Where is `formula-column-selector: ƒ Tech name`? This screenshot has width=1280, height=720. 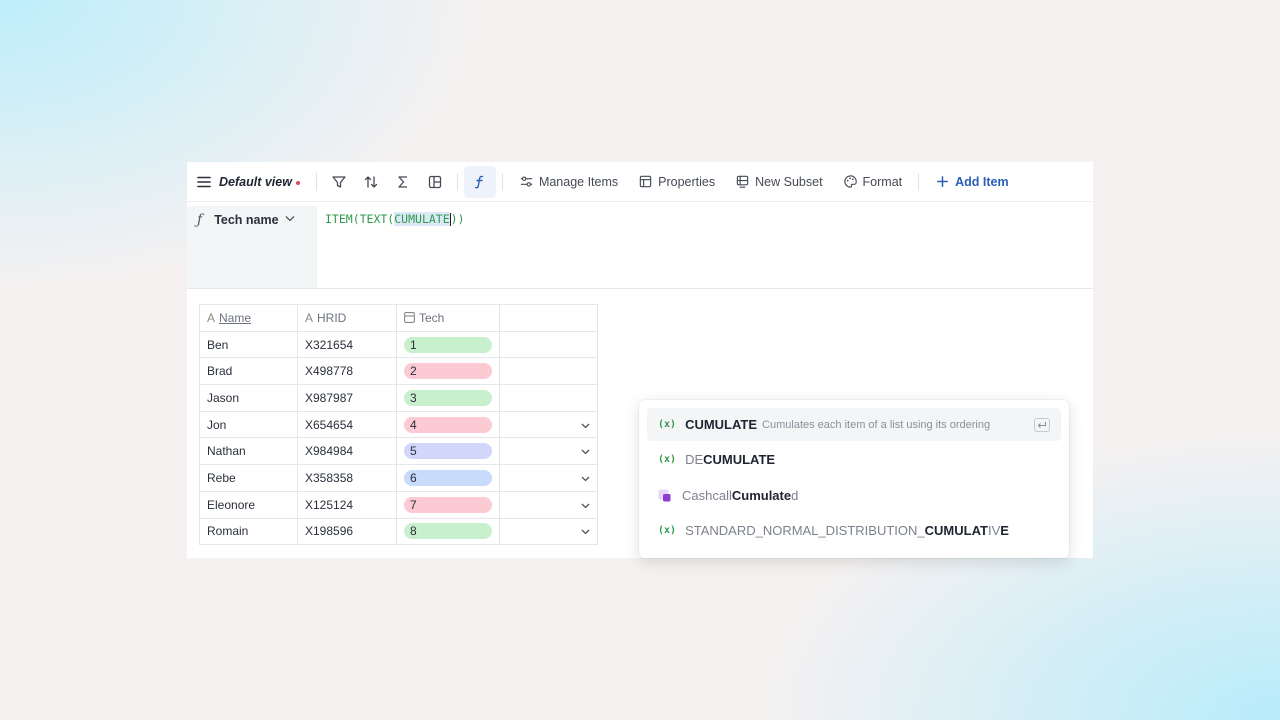
formula-column-selector: ƒ Tech name is located at coordinates (252, 247).